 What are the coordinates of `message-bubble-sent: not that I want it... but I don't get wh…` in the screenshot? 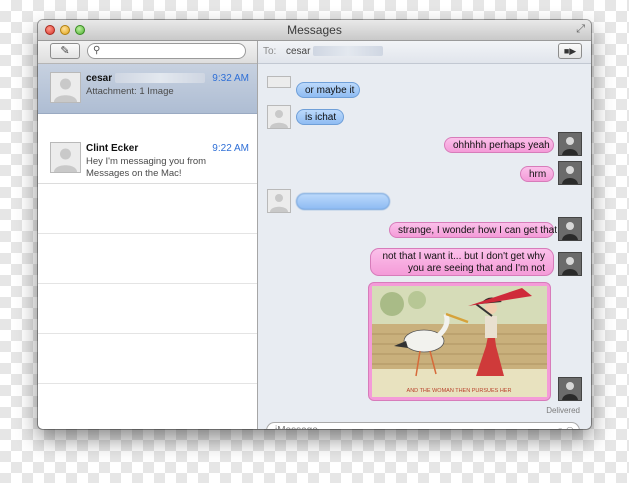 It's located at (462, 262).